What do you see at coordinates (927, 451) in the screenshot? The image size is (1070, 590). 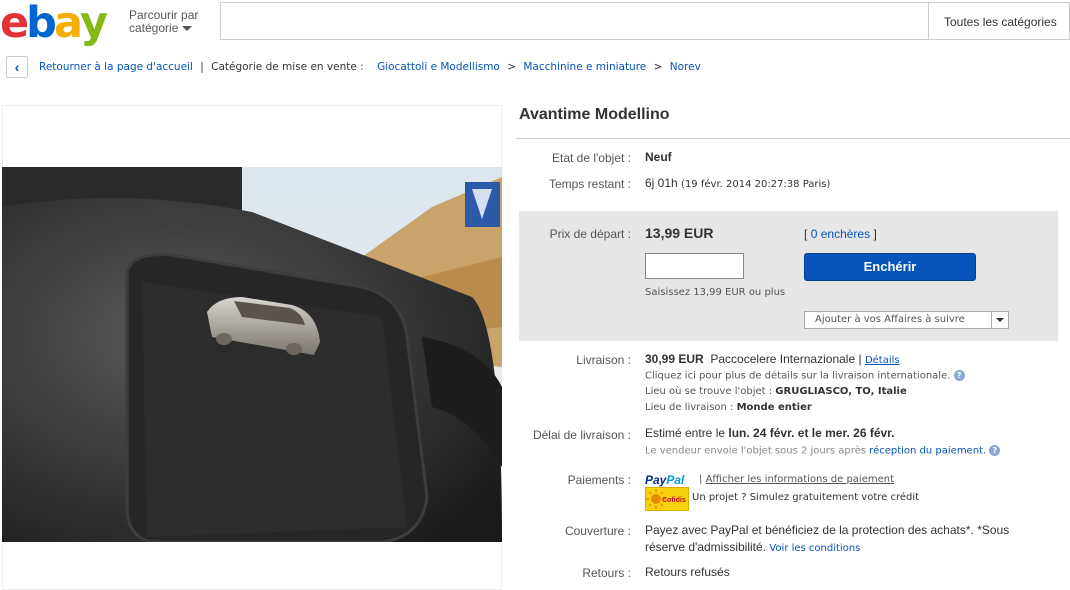 I see `payment-received-link: réception du paiement.` at bounding box center [927, 451].